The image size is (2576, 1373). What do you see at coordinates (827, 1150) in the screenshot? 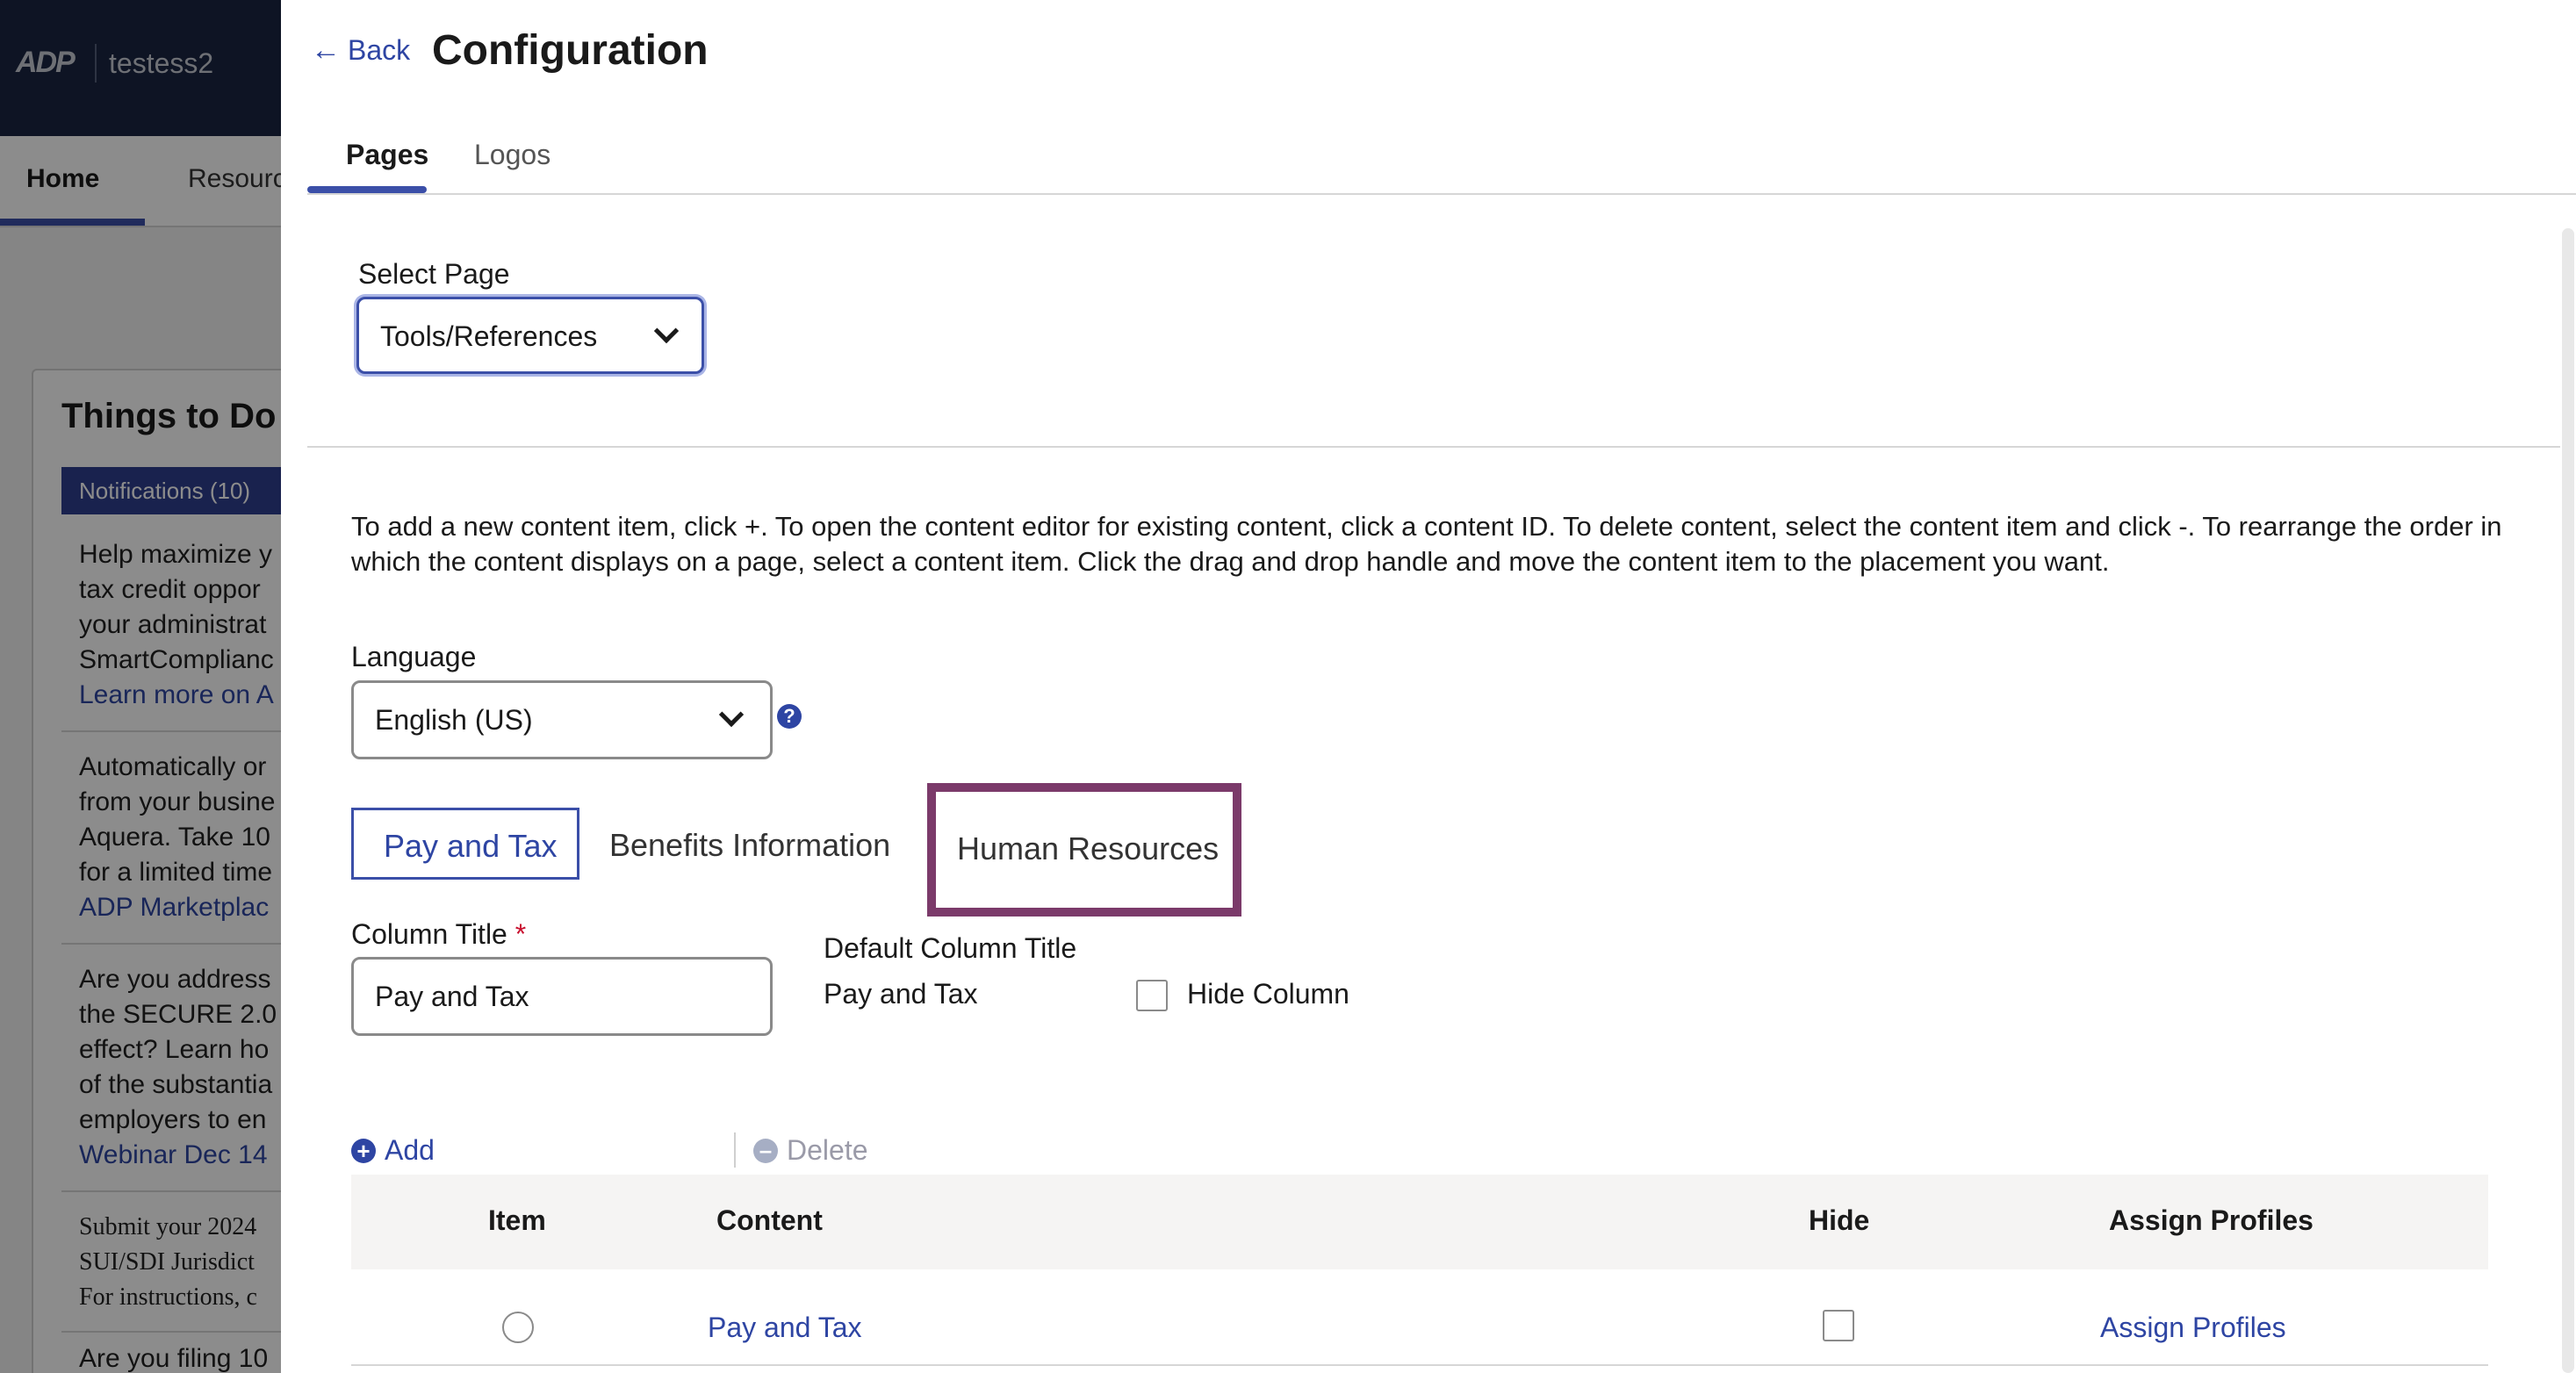
I see `delete-label: Delete` at bounding box center [827, 1150].